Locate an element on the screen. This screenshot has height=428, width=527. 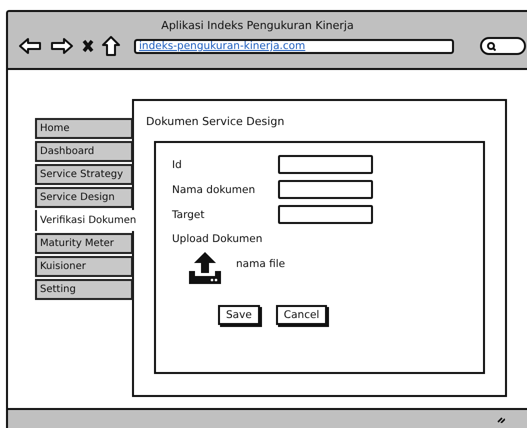
sidebar-item: Home is located at coordinates (84, 128).